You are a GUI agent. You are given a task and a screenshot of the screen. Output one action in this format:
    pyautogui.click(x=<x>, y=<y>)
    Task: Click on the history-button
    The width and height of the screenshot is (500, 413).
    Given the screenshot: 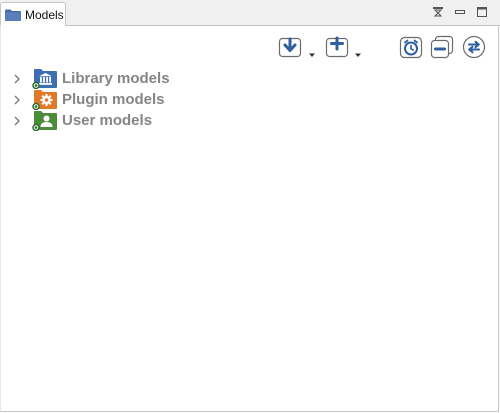 What is the action you would take?
    pyautogui.click(x=411, y=49)
    